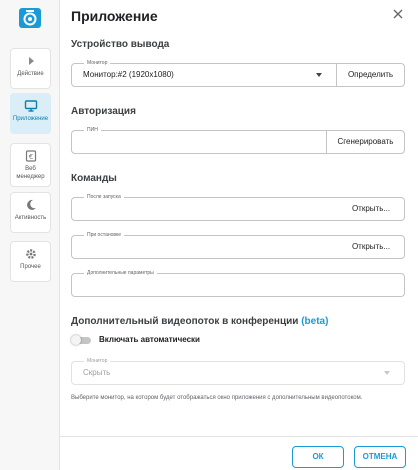 The image size is (418, 470). Describe the element at coordinates (92, 130) in the screenshot. I see `pin-field-label: ПИН` at that location.